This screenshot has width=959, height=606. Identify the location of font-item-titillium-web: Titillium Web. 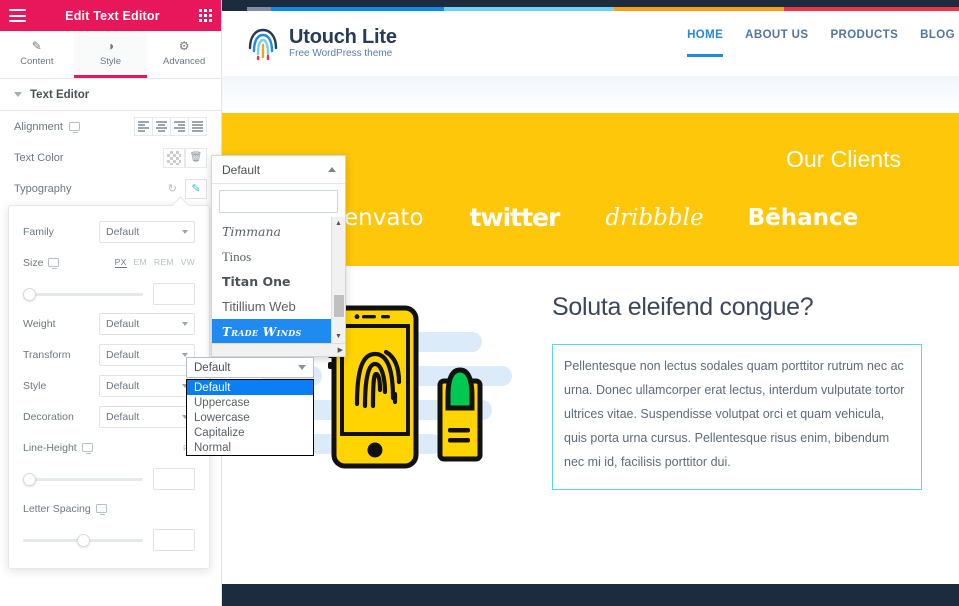
(278, 306).